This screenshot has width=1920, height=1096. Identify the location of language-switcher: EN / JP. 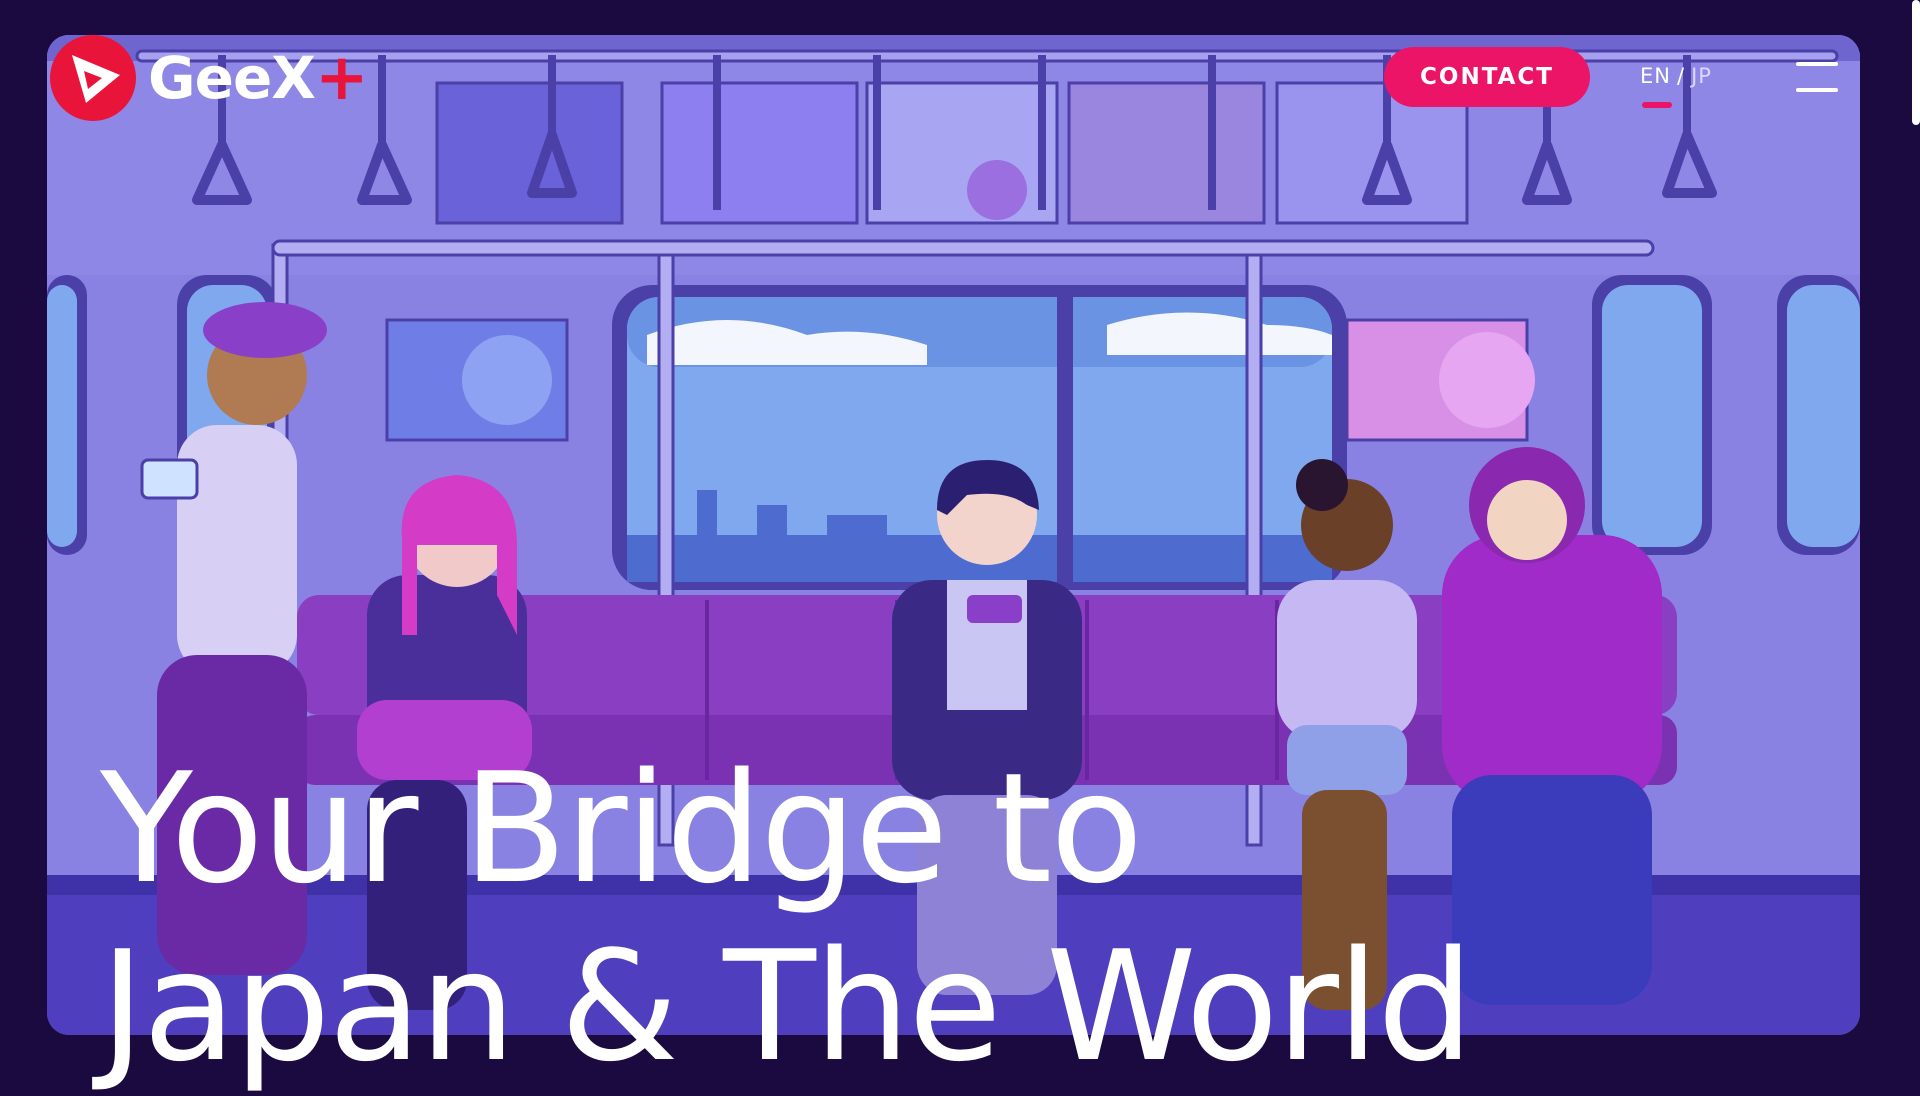
(1676, 76).